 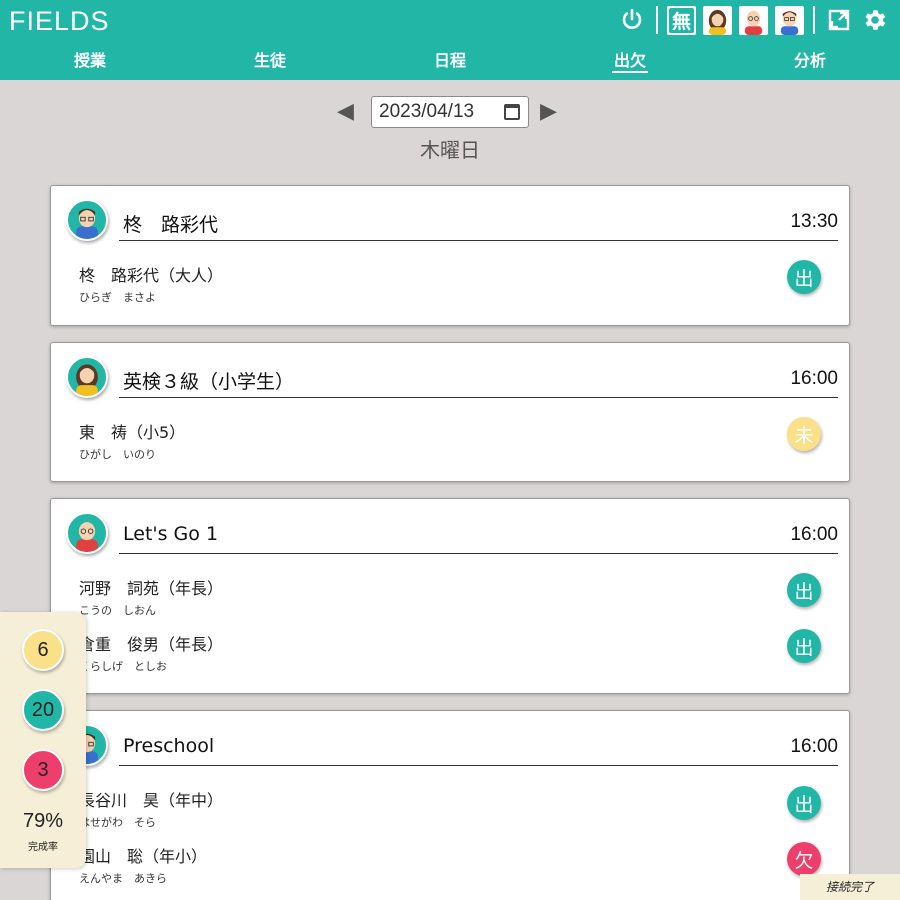 What do you see at coordinates (478, 537) in the screenshot?
I see `lesson-header: Let's Go 1 16:00` at bounding box center [478, 537].